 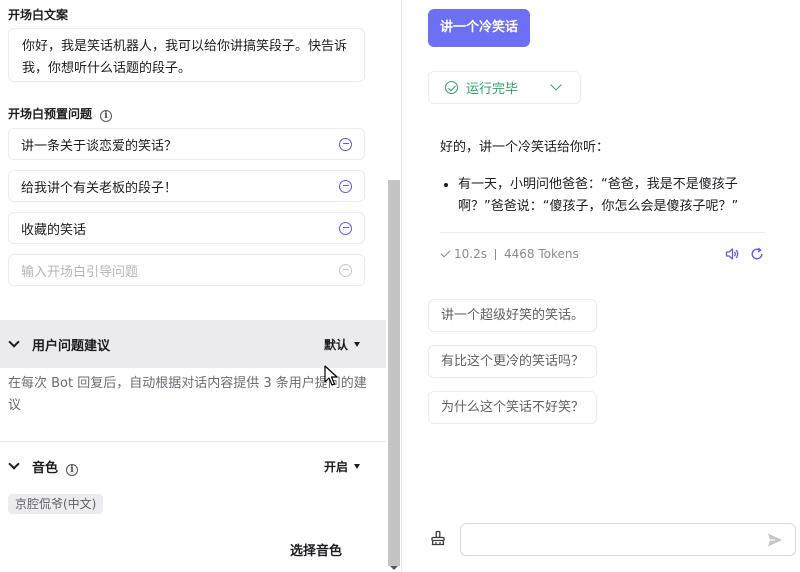 What do you see at coordinates (186, 270) in the screenshot?
I see `preset-question-input: 输入开场白引导问题` at bounding box center [186, 270].